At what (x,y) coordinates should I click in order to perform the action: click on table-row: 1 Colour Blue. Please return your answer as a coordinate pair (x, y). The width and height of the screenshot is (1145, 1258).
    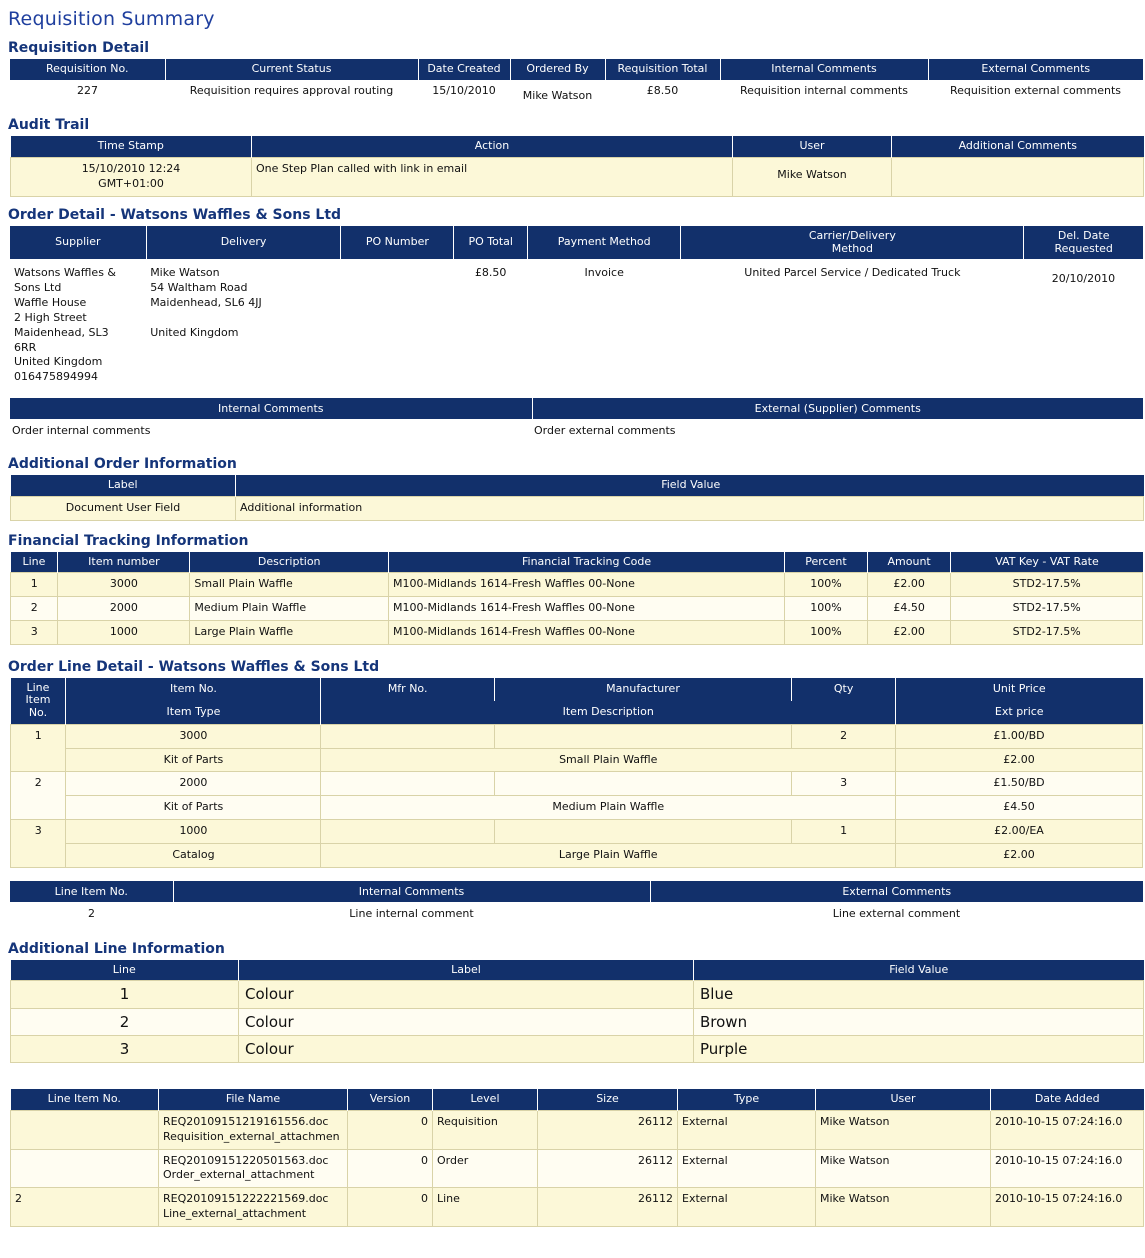
    Looking at the image, I should click on (577, 994).